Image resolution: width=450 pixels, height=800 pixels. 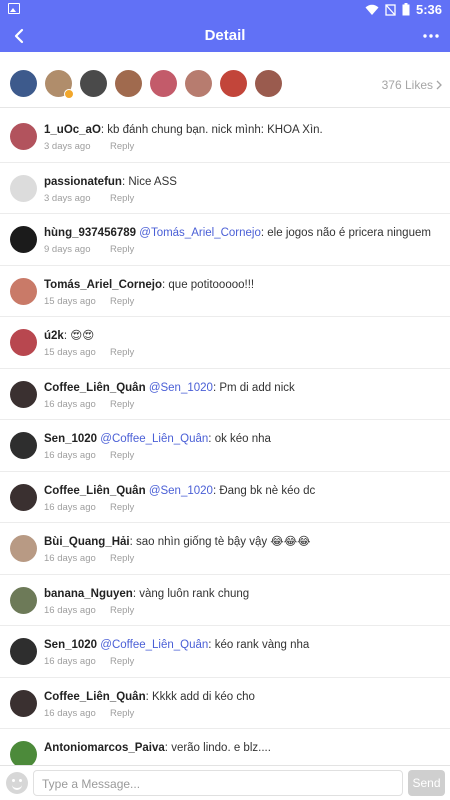 What do you see at coordinates (104, 748) in the screenshot?
I see `comment-username: Antoniomarcos_Paiva` at bounding box center [104, 748].